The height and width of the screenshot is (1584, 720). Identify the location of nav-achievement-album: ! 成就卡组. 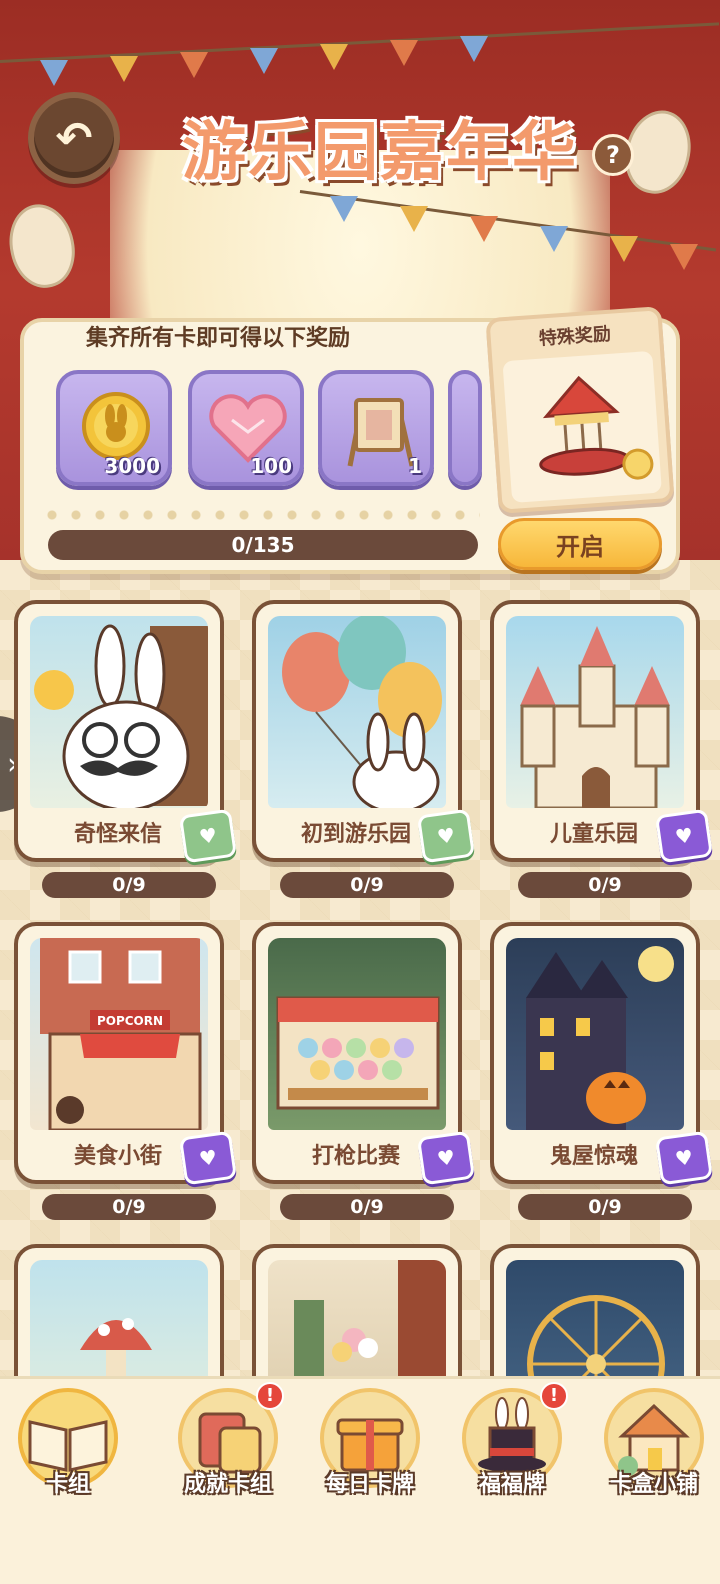
(228, 1447).